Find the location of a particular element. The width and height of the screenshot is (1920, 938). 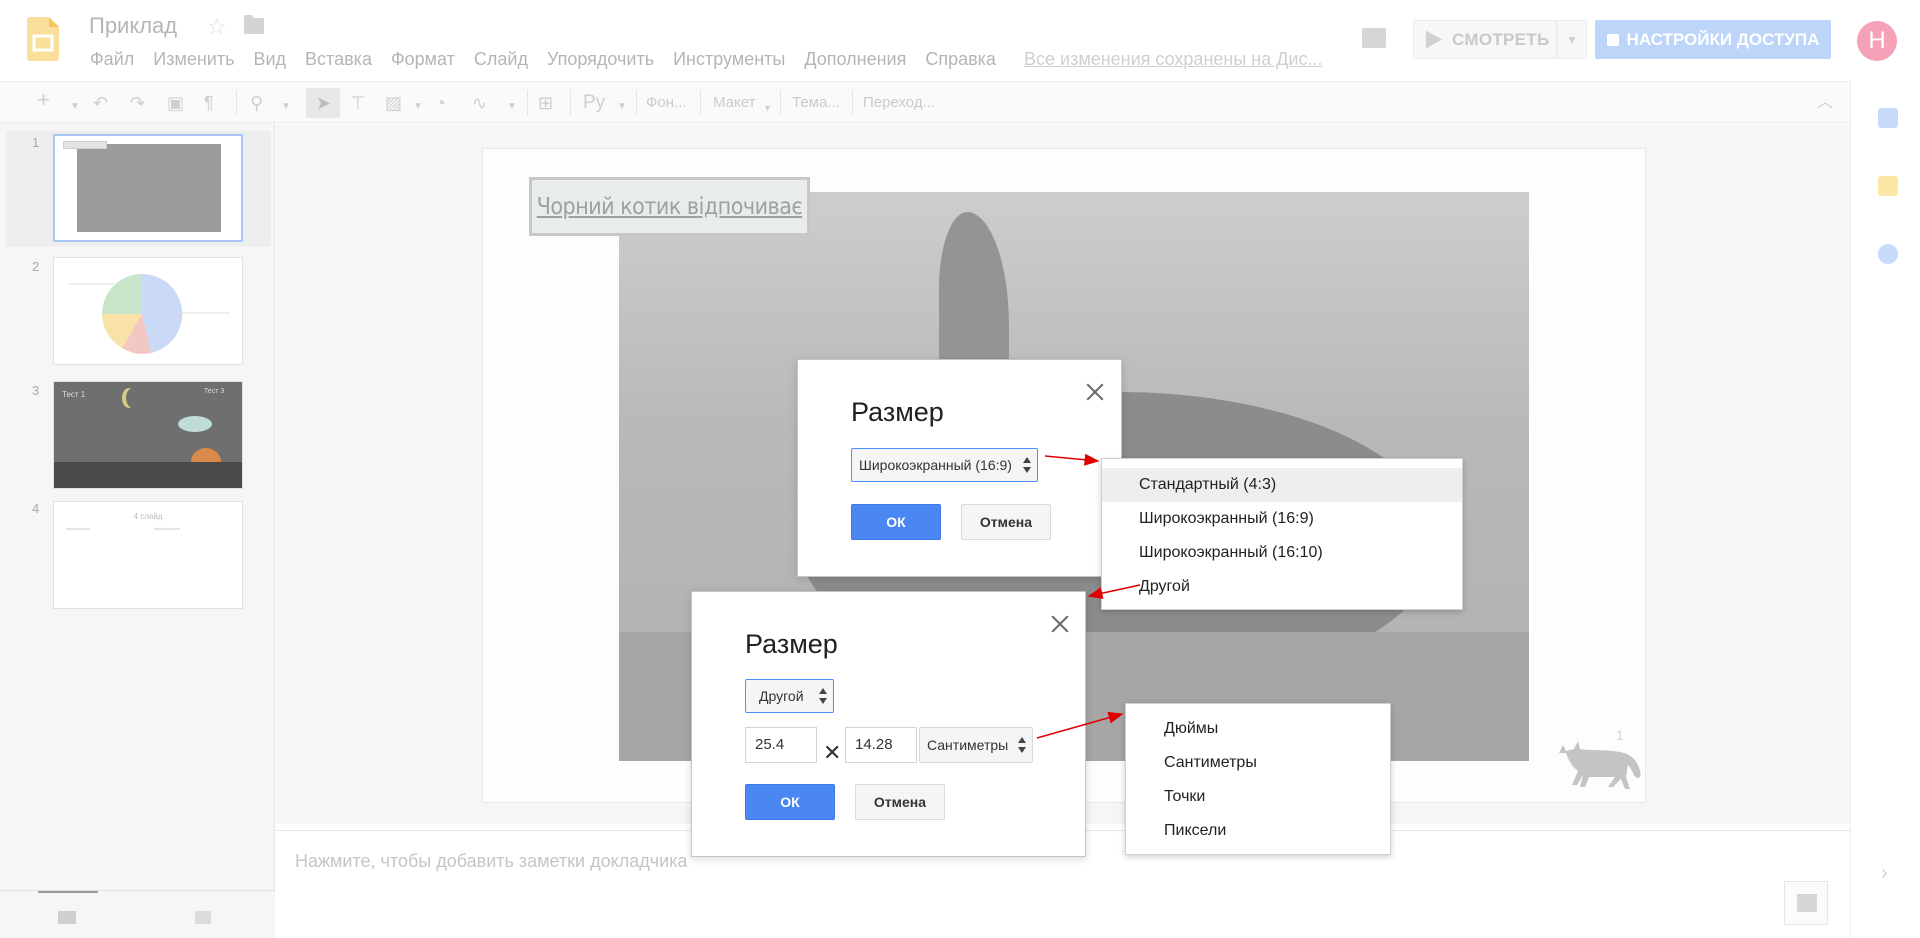

menu-format: Формат is located at coordinates (423, 59).